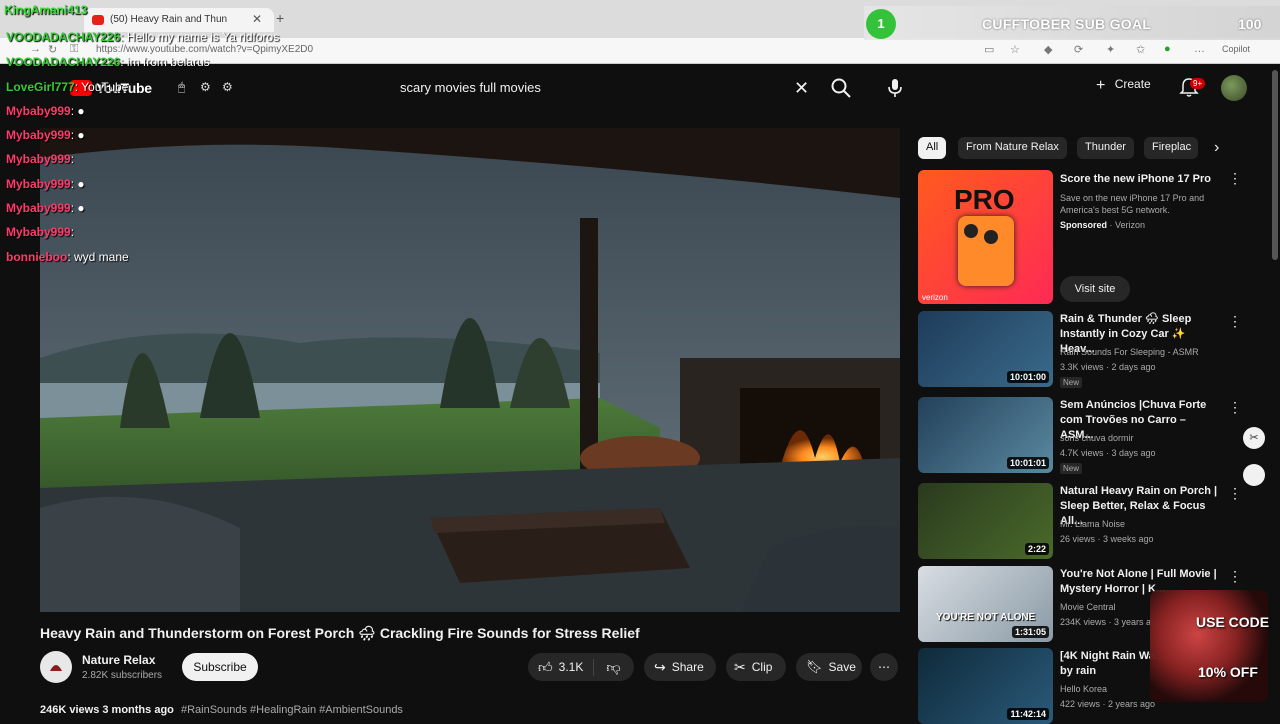  What do you see at coordinates (1095, 289) in the screenshot?
I see `visit-site-button: Visit site` at bounding box center [1095, 289].